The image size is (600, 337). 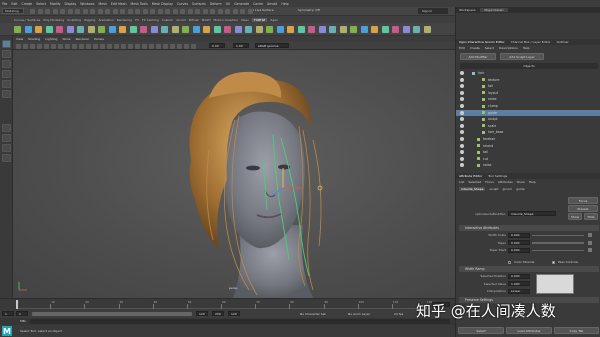 I want to click on add-modifier-button: Add Modifier, so click(x=478, y=56).